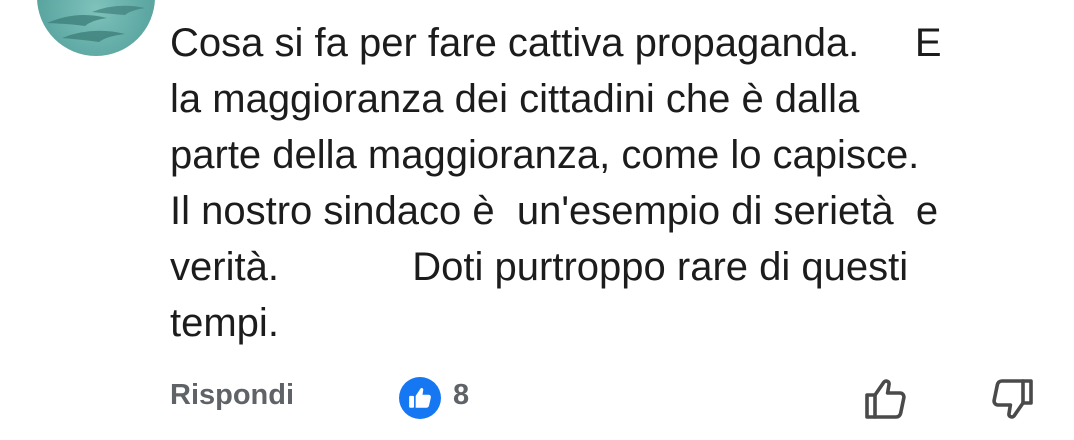  I want to click on thumbs-down-outline-icon, so click(1012, 399).